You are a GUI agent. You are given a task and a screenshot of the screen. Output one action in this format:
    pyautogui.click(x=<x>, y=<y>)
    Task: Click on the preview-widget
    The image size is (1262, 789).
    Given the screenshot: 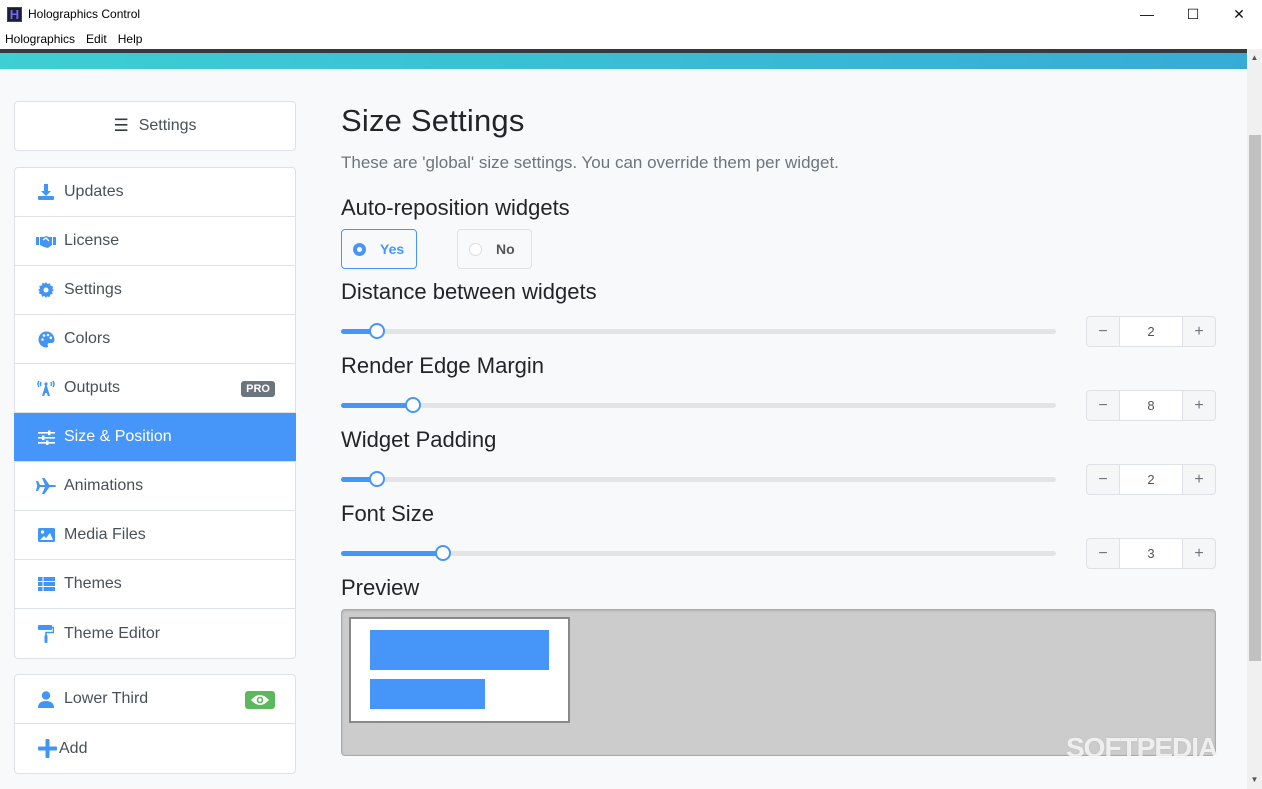 What is the action you would take?
    pyautogui.click(x=459, y=670)
    